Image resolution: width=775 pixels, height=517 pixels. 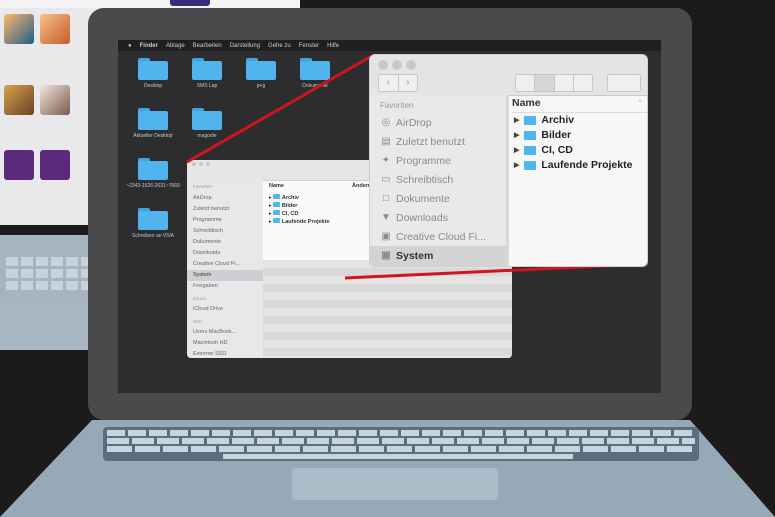 I want to click on trackpad, so click(x=395, y=484).